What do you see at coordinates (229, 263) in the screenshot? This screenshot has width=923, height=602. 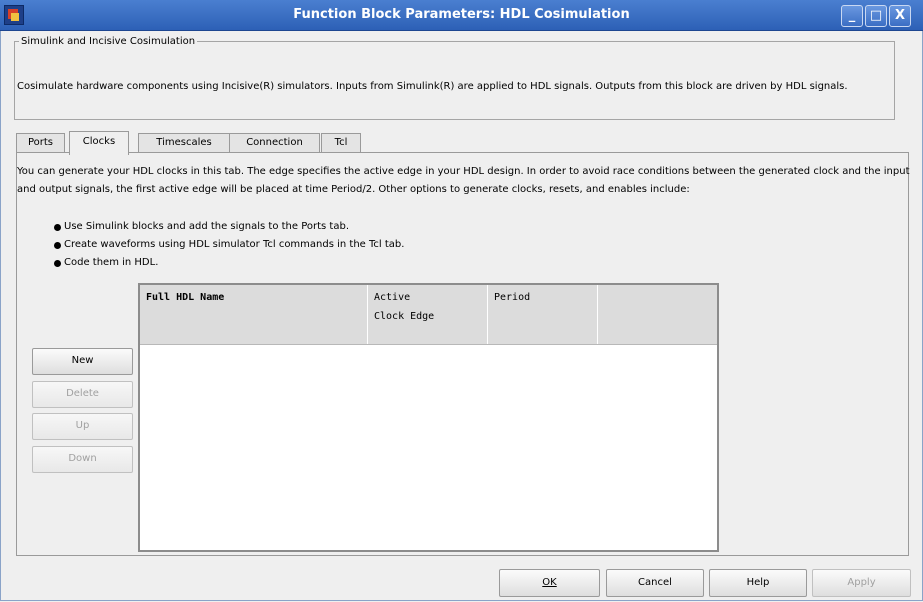 I see `list-item: Code them in HDL.` at bounding box center [229, 263].